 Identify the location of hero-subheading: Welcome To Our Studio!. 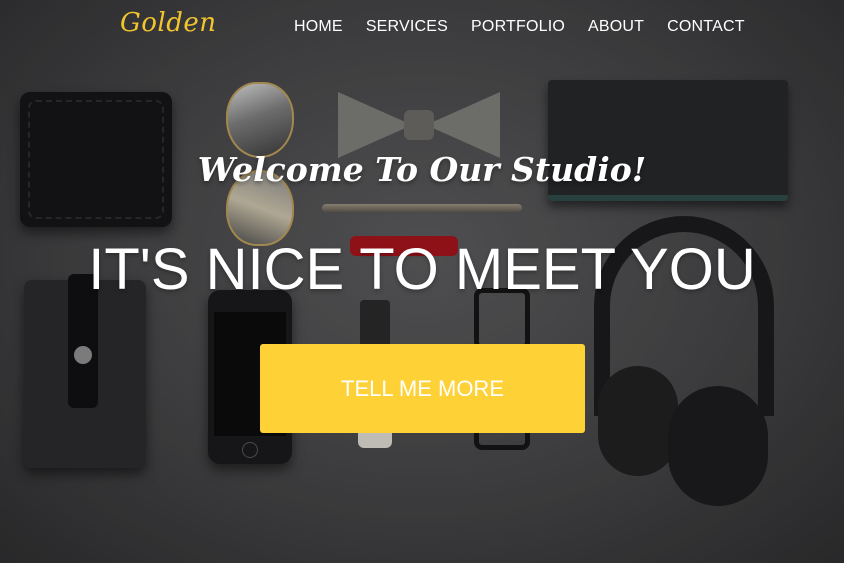
(422, 169).